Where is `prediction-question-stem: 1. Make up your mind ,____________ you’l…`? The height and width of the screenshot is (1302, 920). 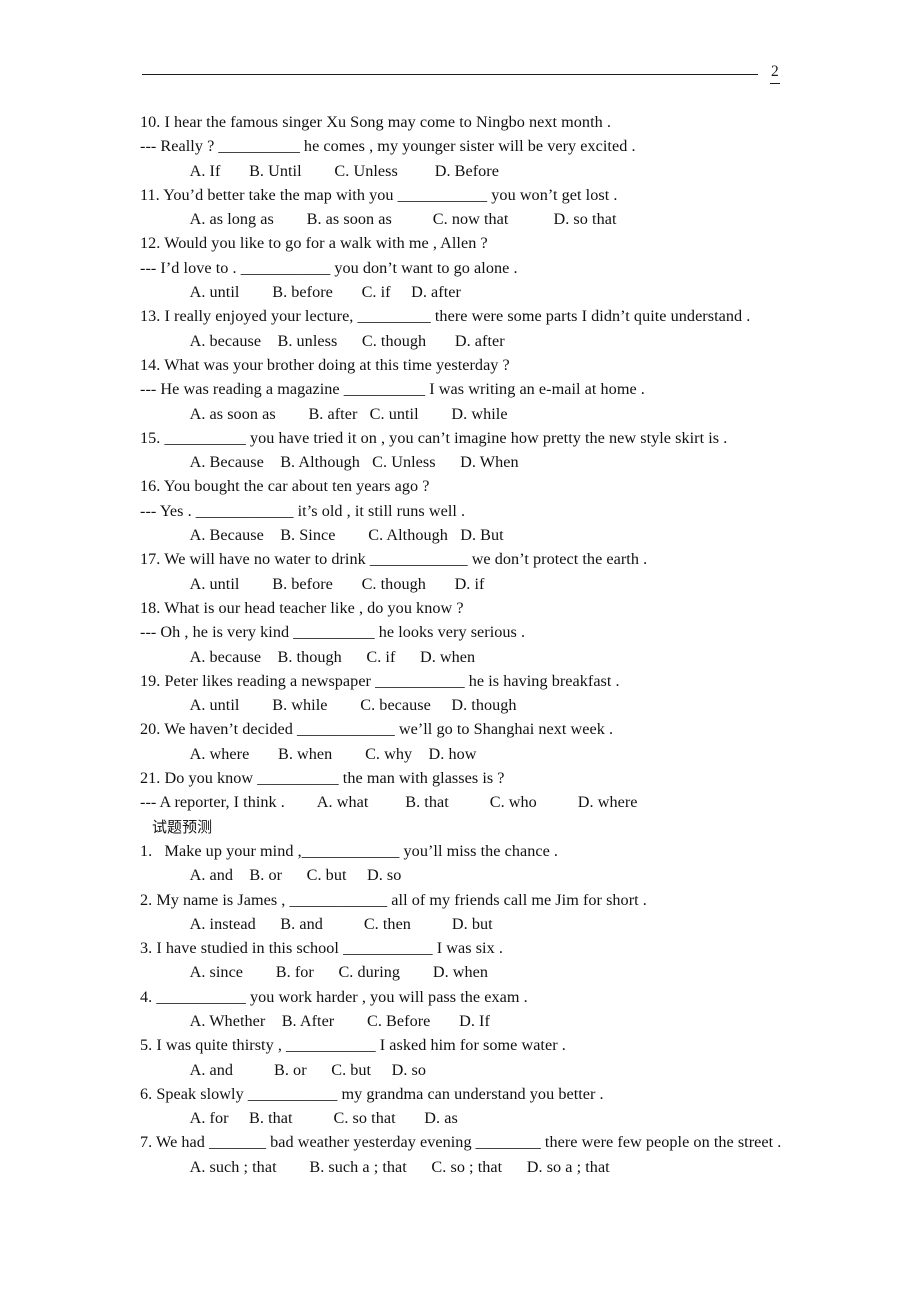
prediction-question-stem: 1. Make up your mind ,____________ you’l… is located at coordinates (349, 850).